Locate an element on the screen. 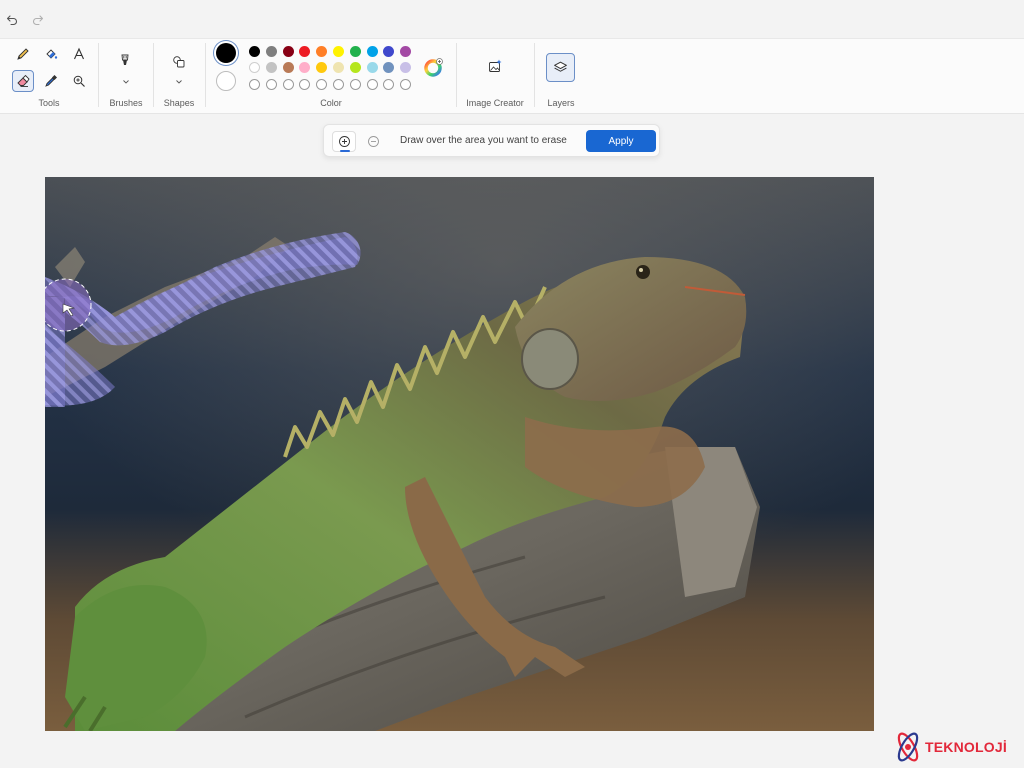 The width and height of the screenshot is (1024, 768). brushes-group: Brushes is located at coordinates (126, 77).